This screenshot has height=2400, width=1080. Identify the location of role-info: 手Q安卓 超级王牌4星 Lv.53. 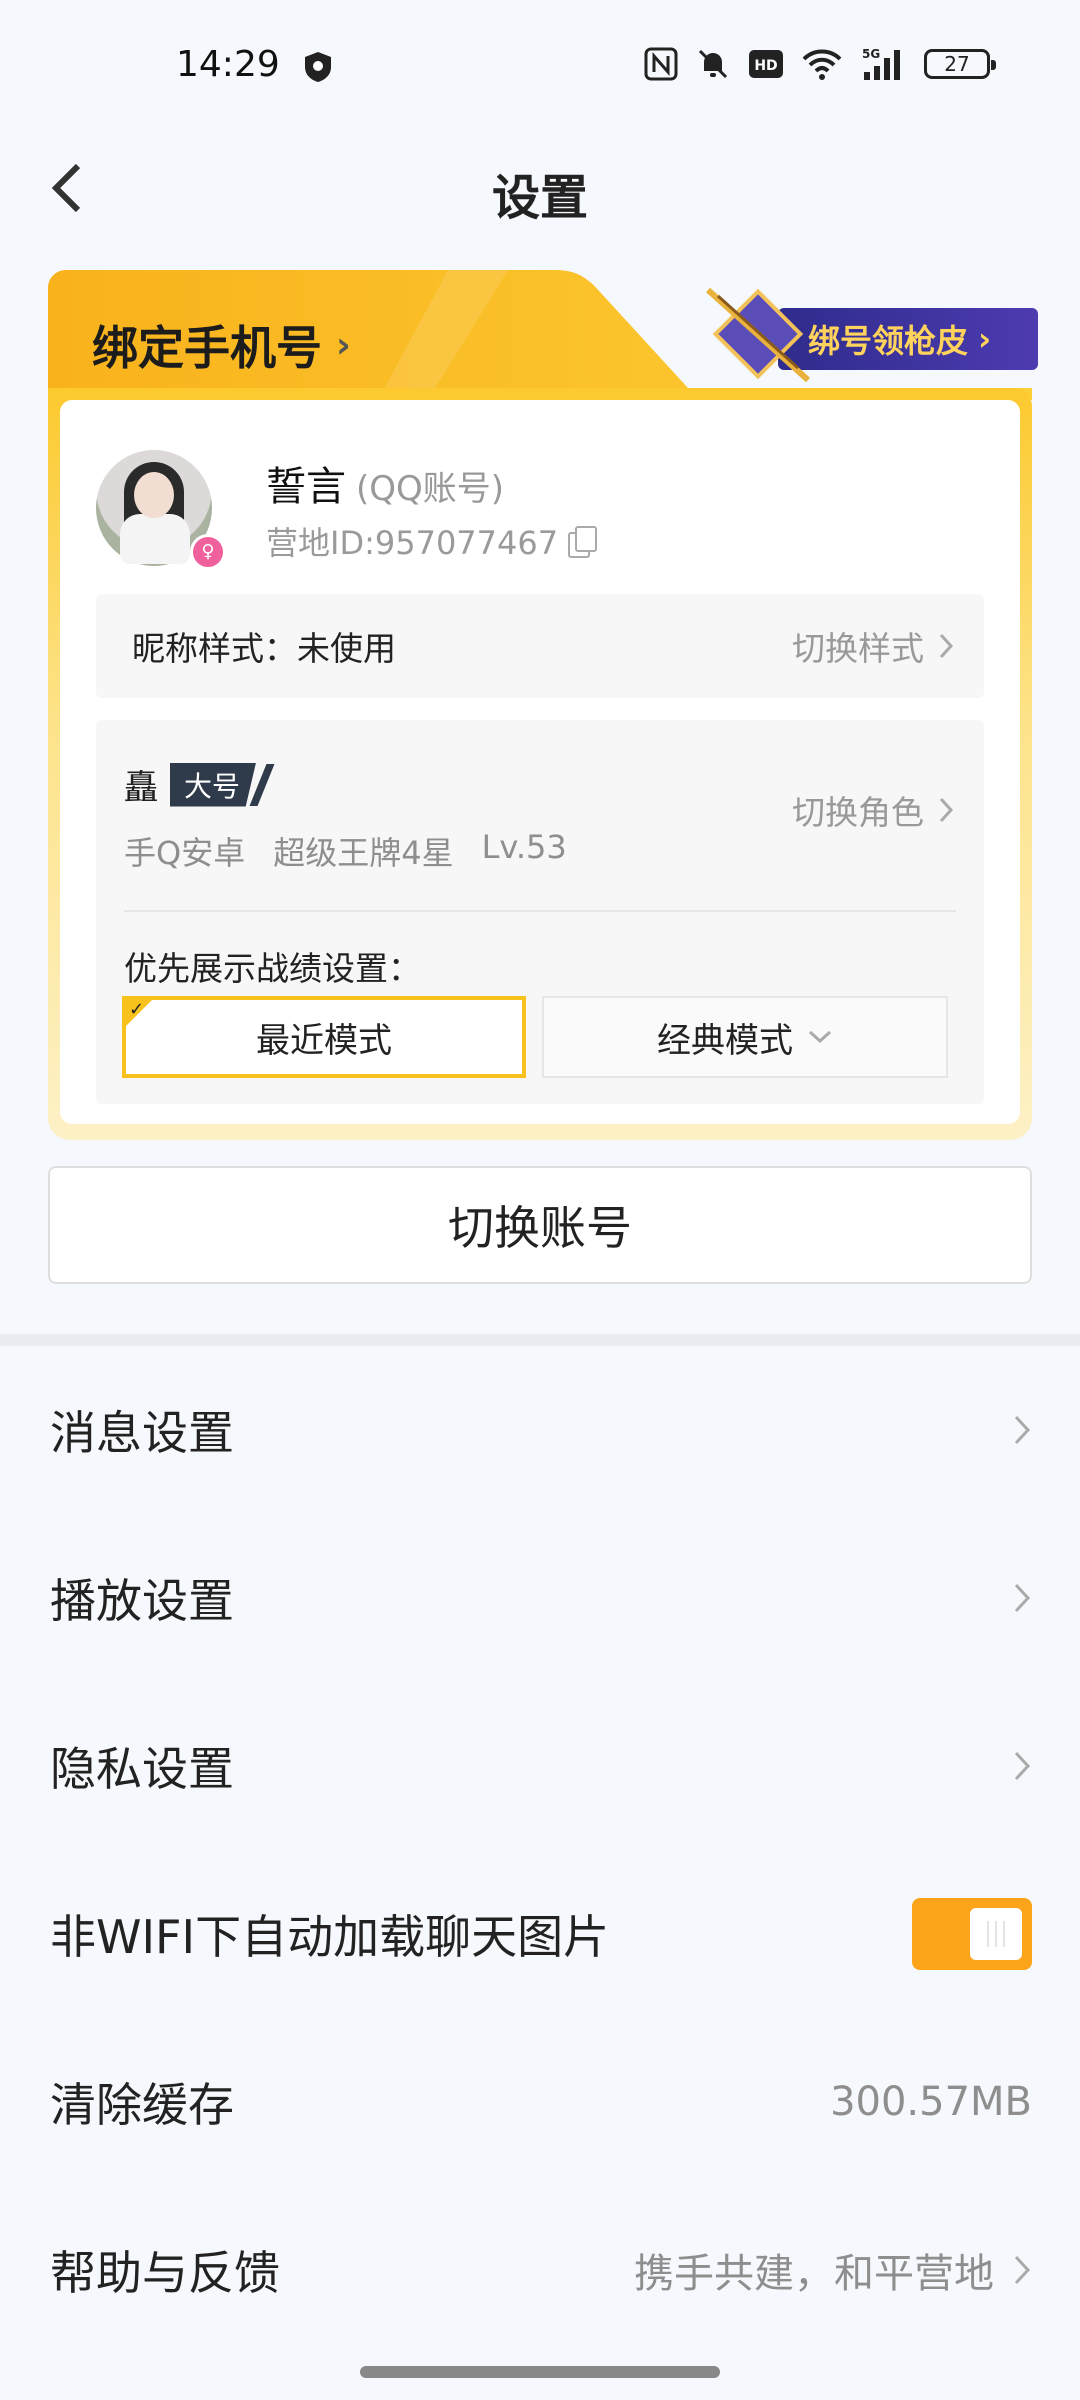
(345, 851).